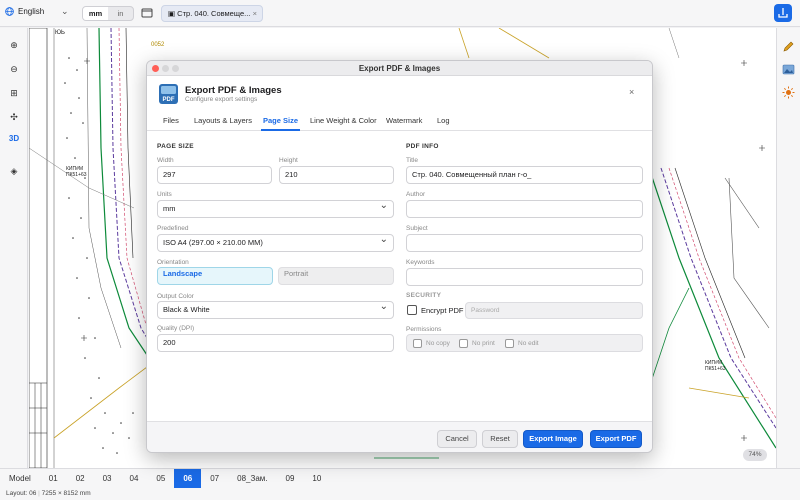 The height and width of the screenshot is (500, 800). I want to click on pencil-icon, so click(788, 46).